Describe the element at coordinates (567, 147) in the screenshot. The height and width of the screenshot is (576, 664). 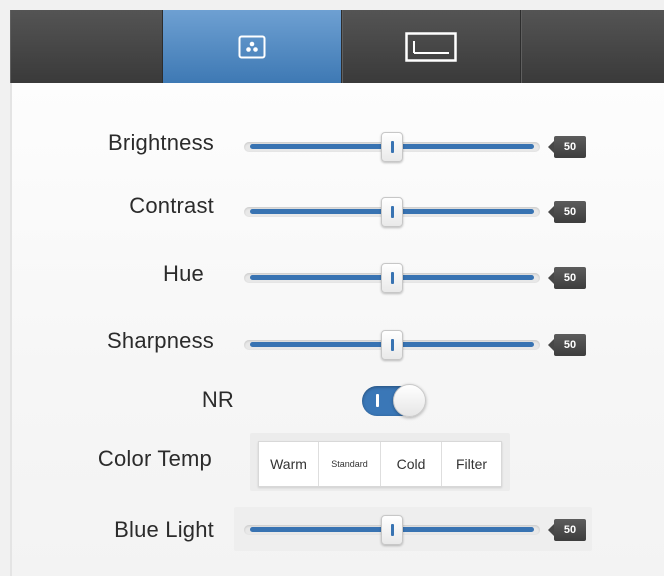
I see `brightness-value: 50` at that location.